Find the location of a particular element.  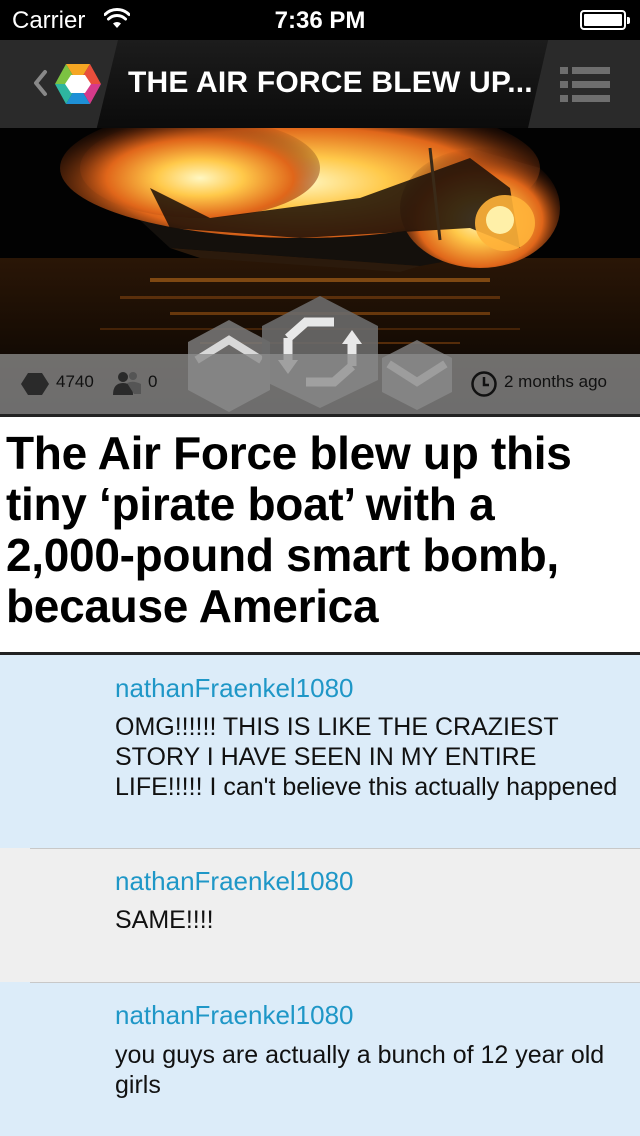

status-bar: Carrier 7:36 PM is located at coordinates (320, 20).